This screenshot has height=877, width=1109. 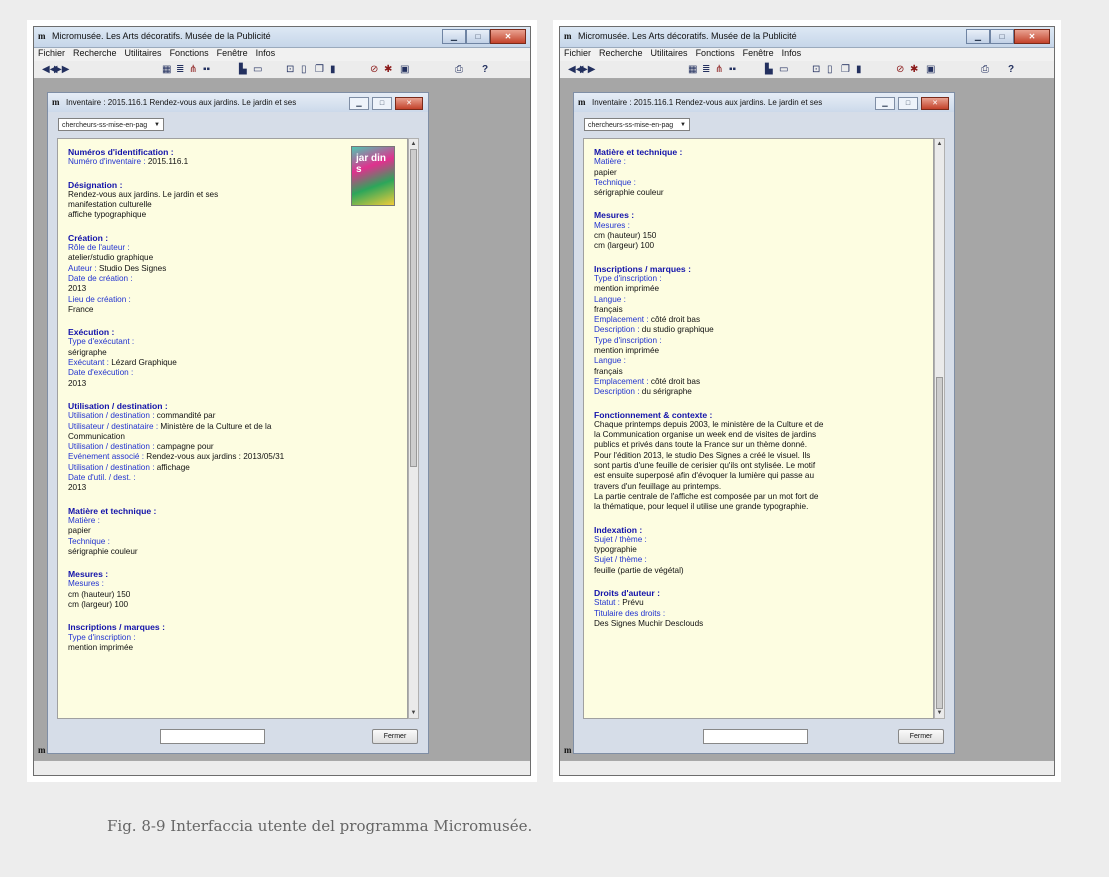 What do you see at coordinates (232, 363) in the screenshot?
I see `field-line: Exécutant : Lézard Graphique` at bounding box center [232, 363].